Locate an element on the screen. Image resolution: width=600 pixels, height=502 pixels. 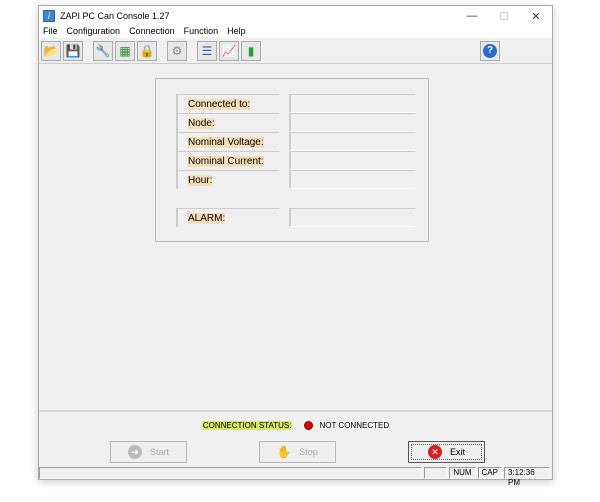
tools-button: 🔧 is located at coordinates (103, 50).